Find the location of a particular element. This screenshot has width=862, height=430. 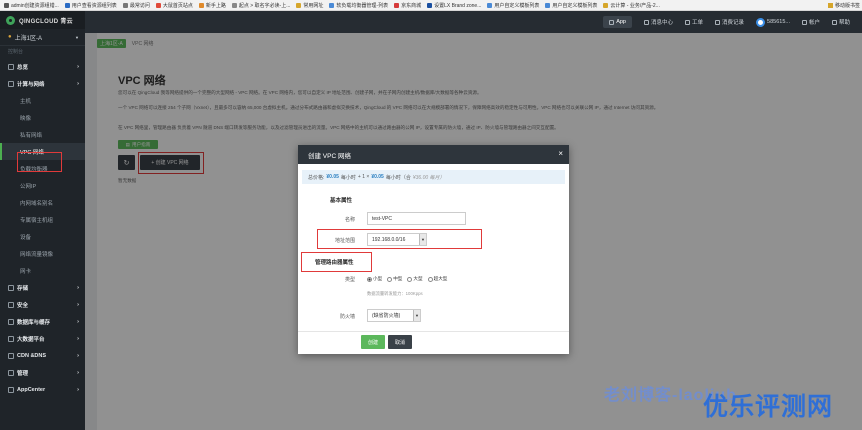

router-type-radios: 小型 中型 大型 超大型 is located at coordinates (407, 279).